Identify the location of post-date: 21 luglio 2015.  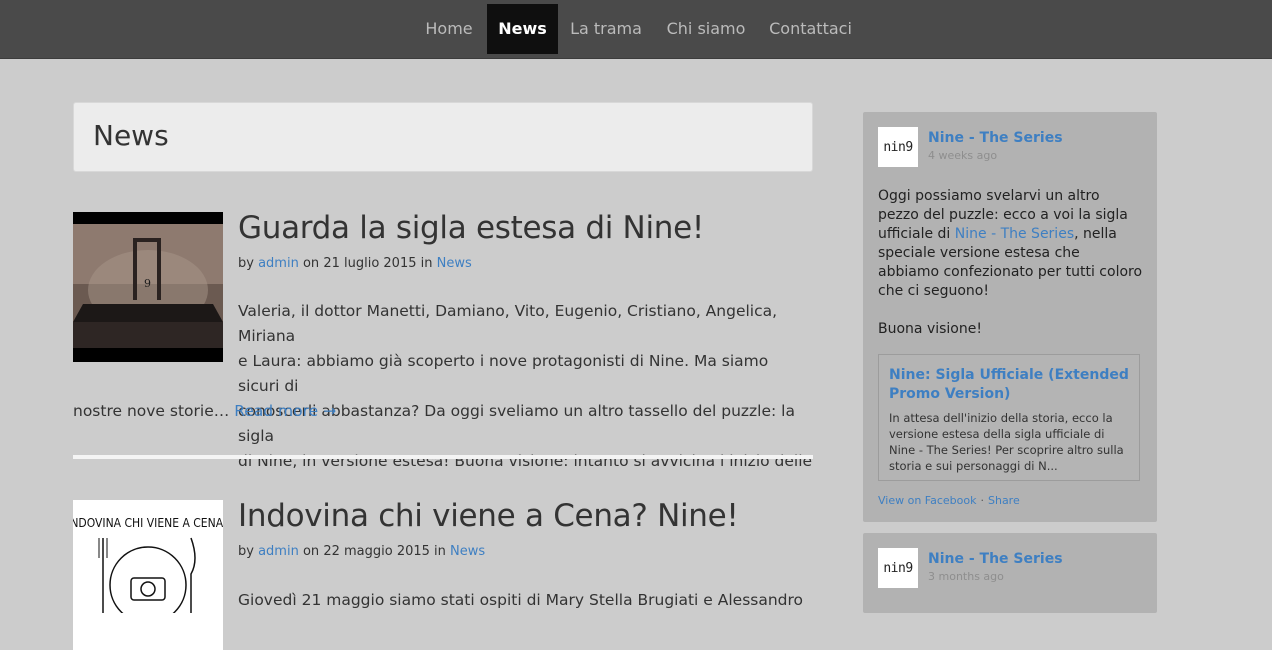
(370, 263).